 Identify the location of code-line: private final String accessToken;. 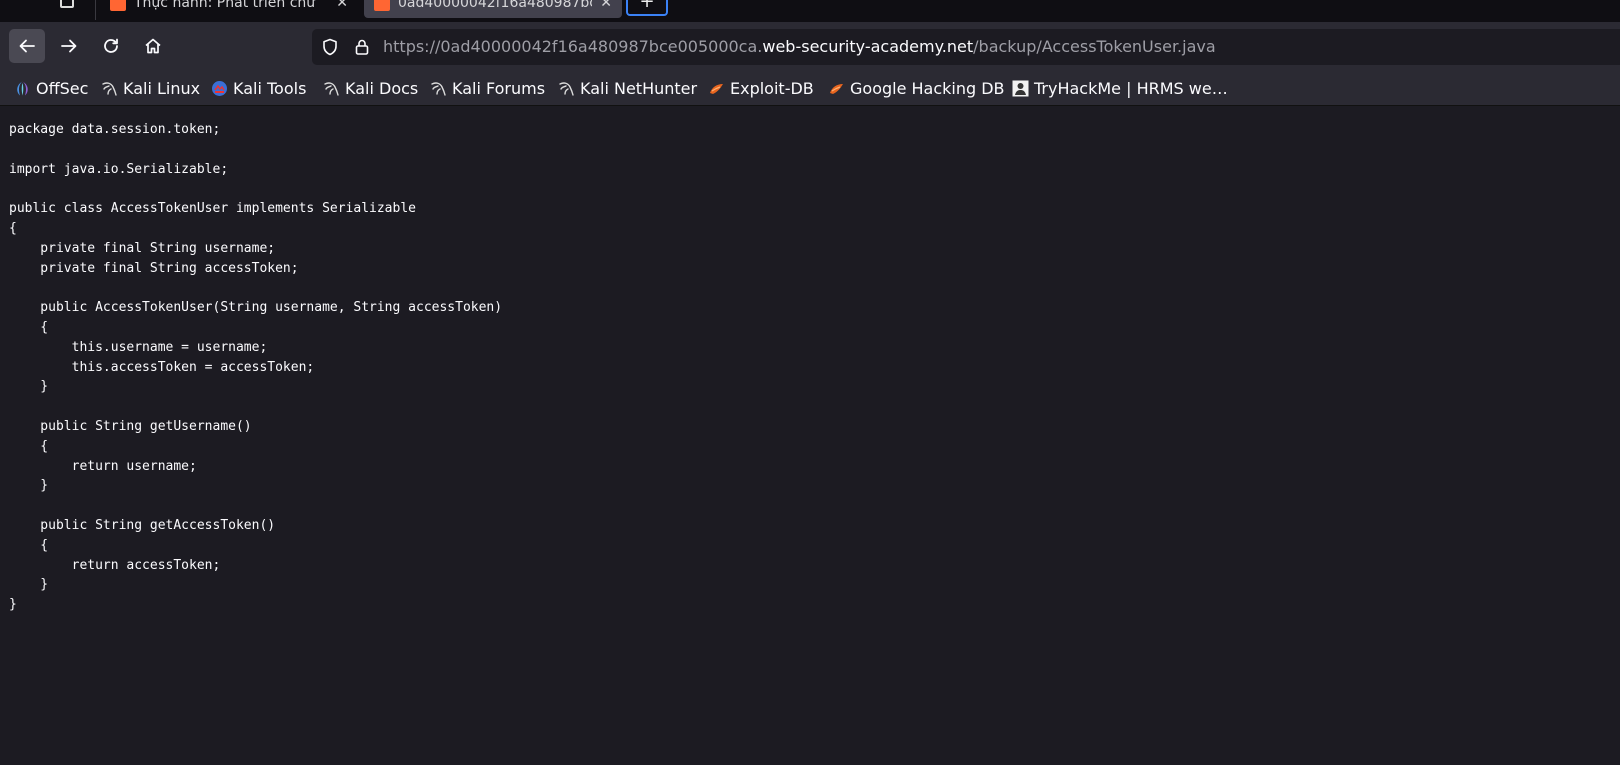
(154, 268).